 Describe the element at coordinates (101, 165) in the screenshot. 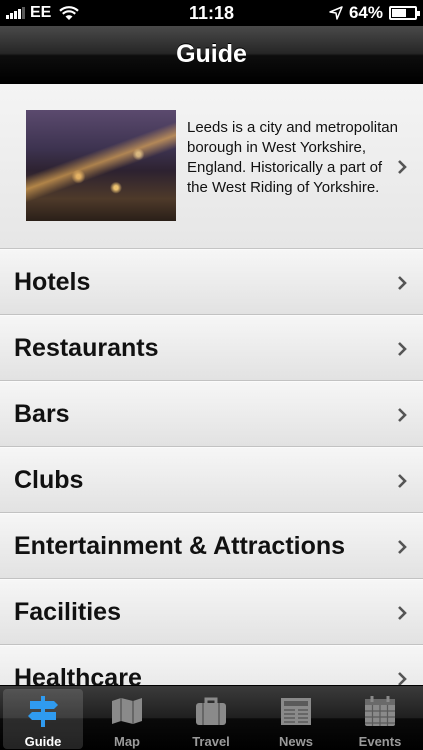

I see `city-photo` at that location.